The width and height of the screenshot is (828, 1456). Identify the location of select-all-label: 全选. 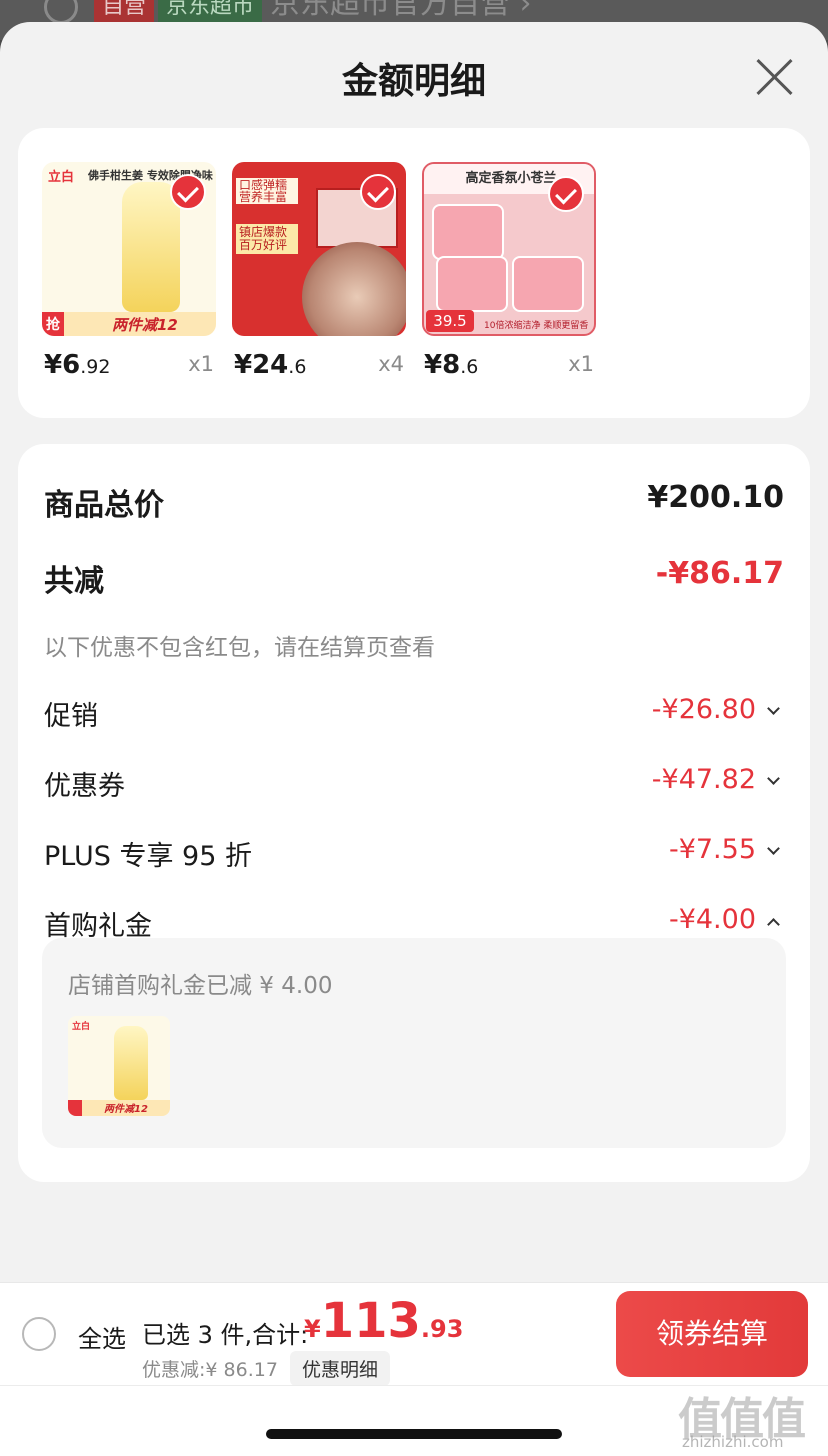
(102, 1336).